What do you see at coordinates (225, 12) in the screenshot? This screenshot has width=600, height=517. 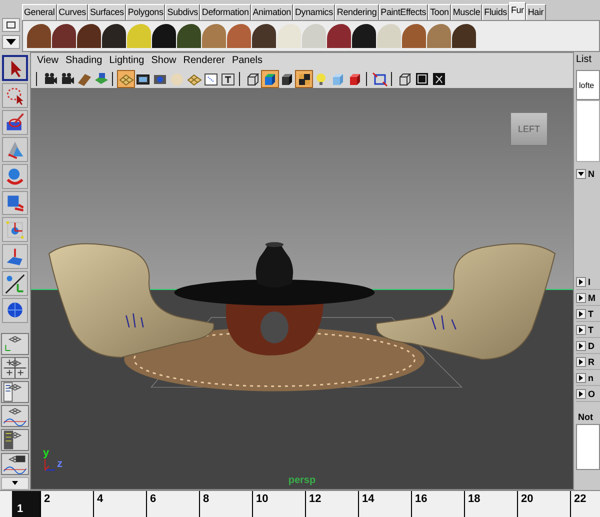 I see `shelf-tab: Deformation` at bounding box center [225, 12].